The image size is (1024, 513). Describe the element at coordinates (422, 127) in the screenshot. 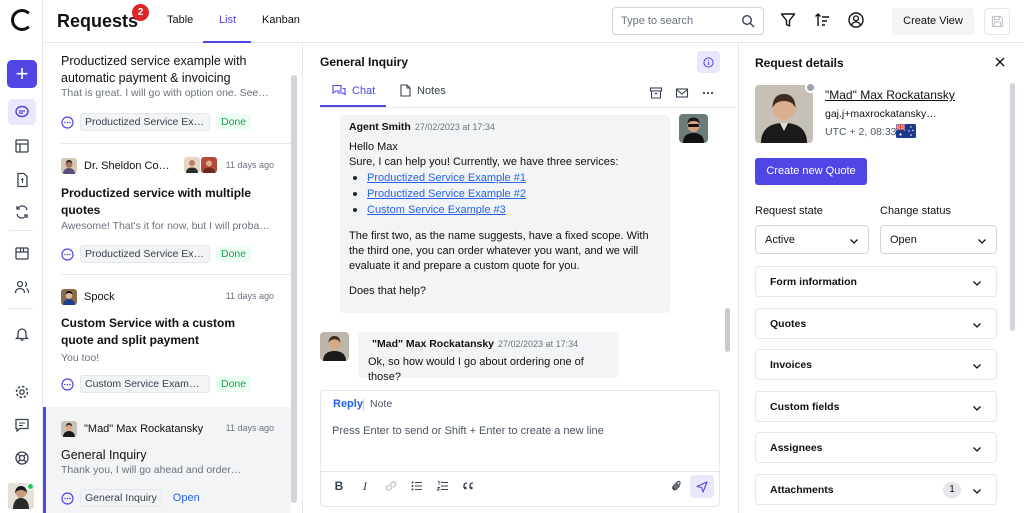

I see `message-author: Agent Smith 27/02/2023 at 17:34` at that location.